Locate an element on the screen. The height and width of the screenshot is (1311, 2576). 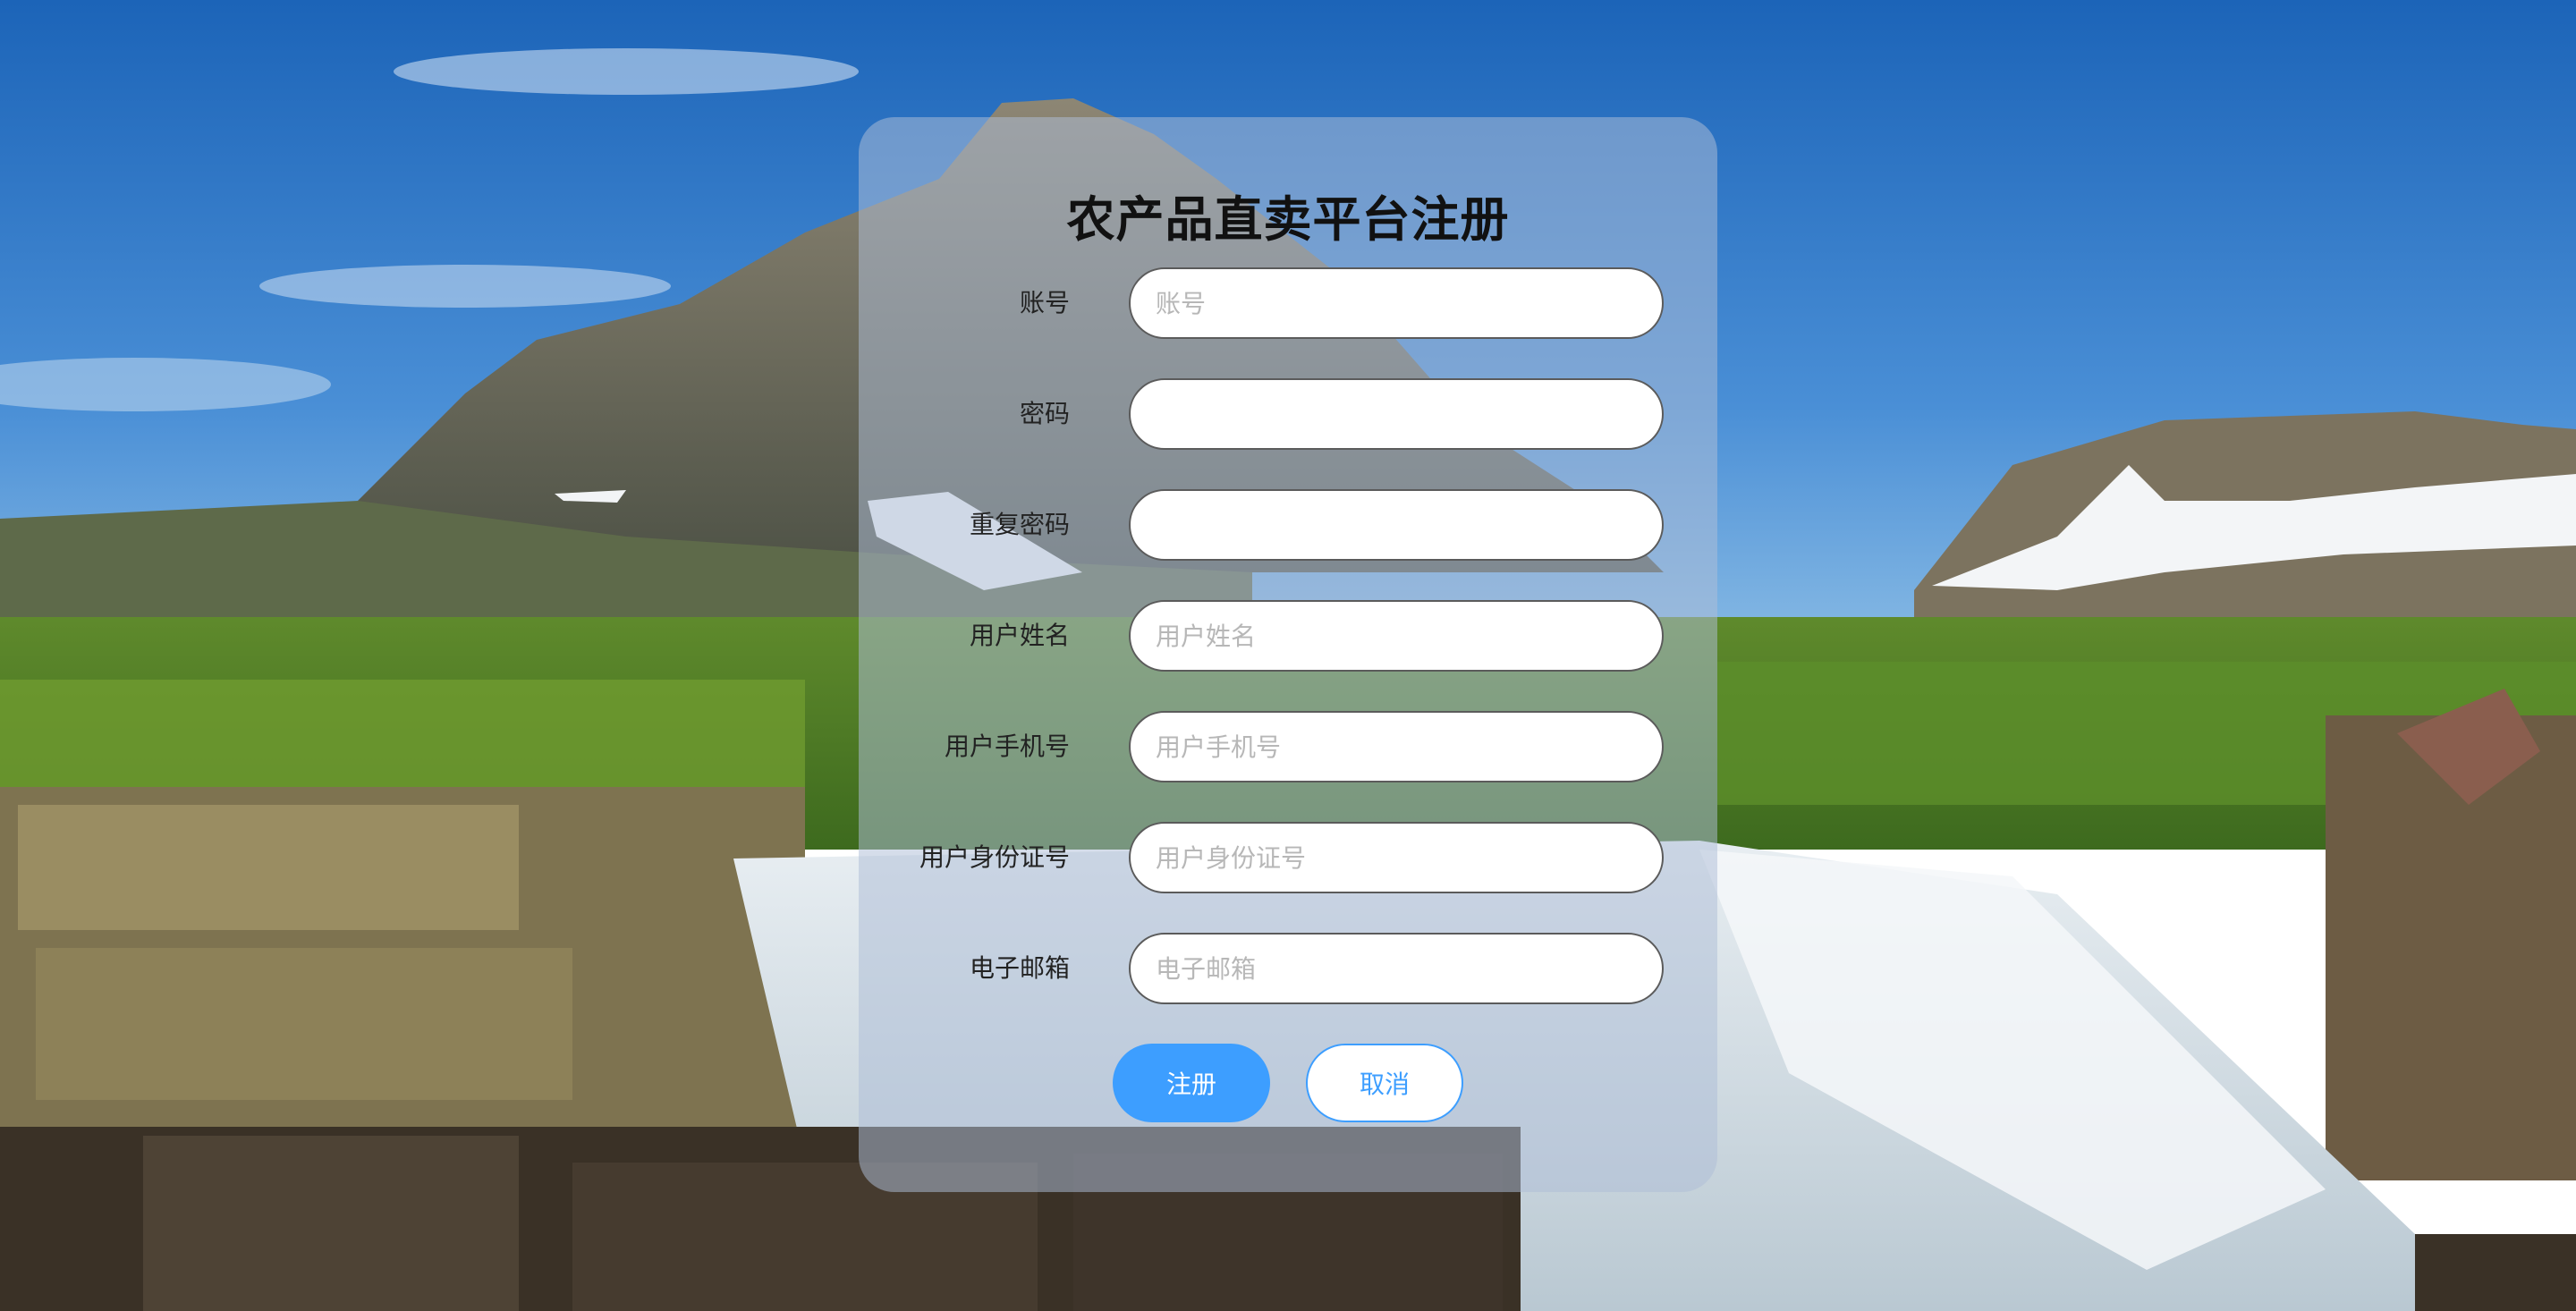
user-phone-input is located at coordinates (1396, 746).